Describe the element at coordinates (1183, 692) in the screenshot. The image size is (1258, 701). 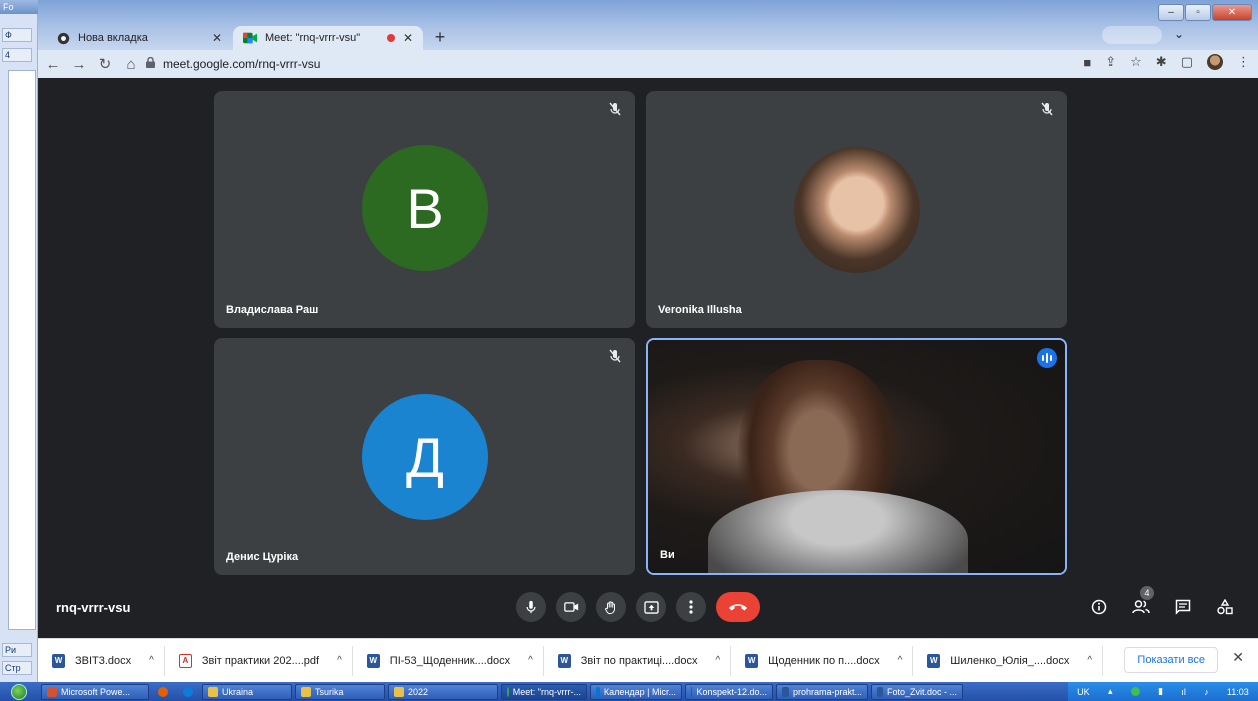
I see `signal-icon: ıl` at that location.